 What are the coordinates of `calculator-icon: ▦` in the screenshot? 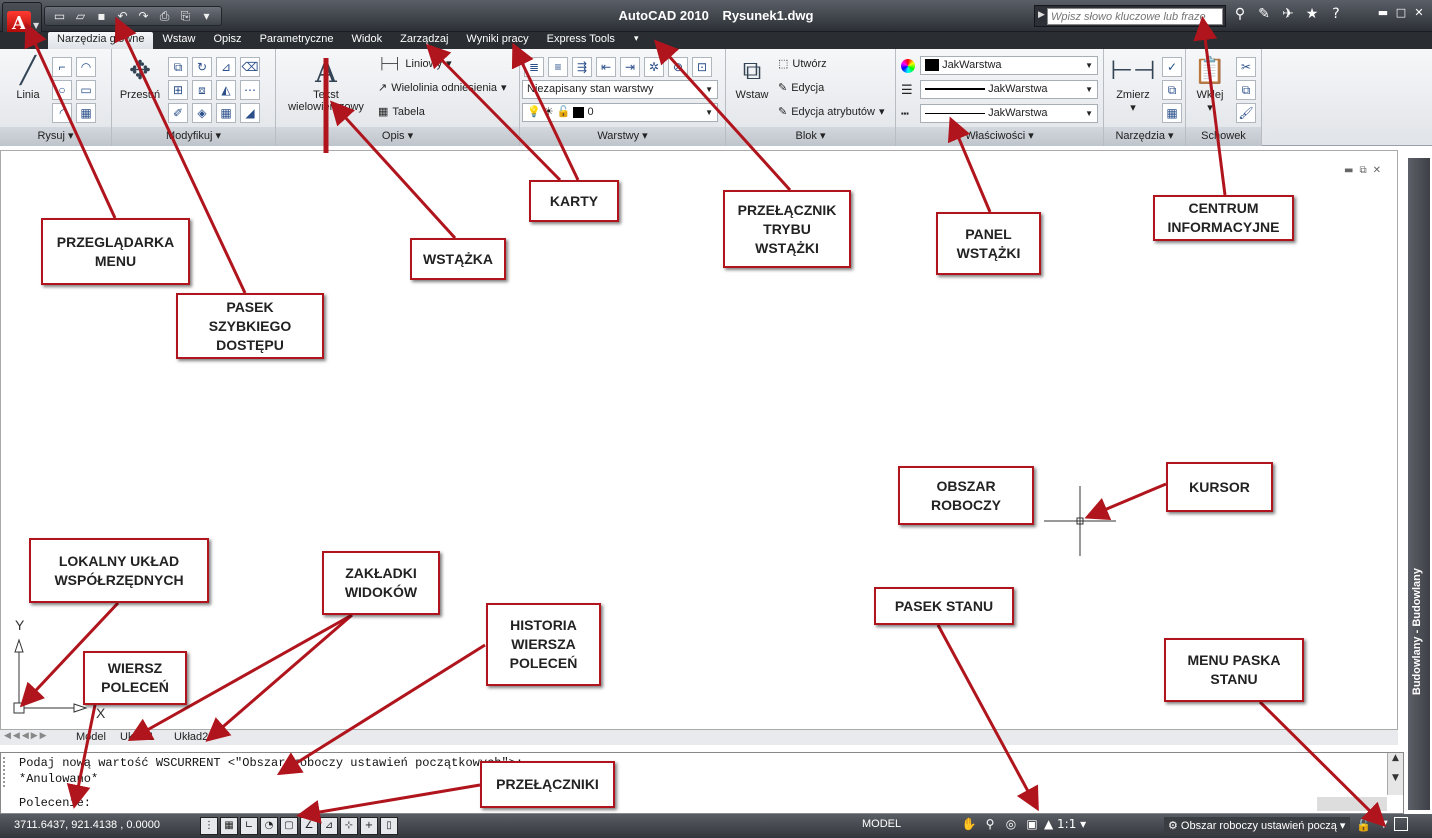 It's located at (1172, 113).